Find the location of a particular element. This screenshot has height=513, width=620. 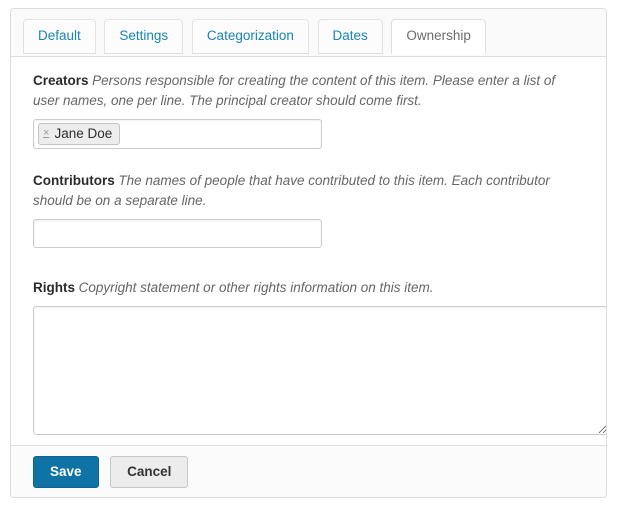

creators-label: Creators is located at coordinates (61, 80).